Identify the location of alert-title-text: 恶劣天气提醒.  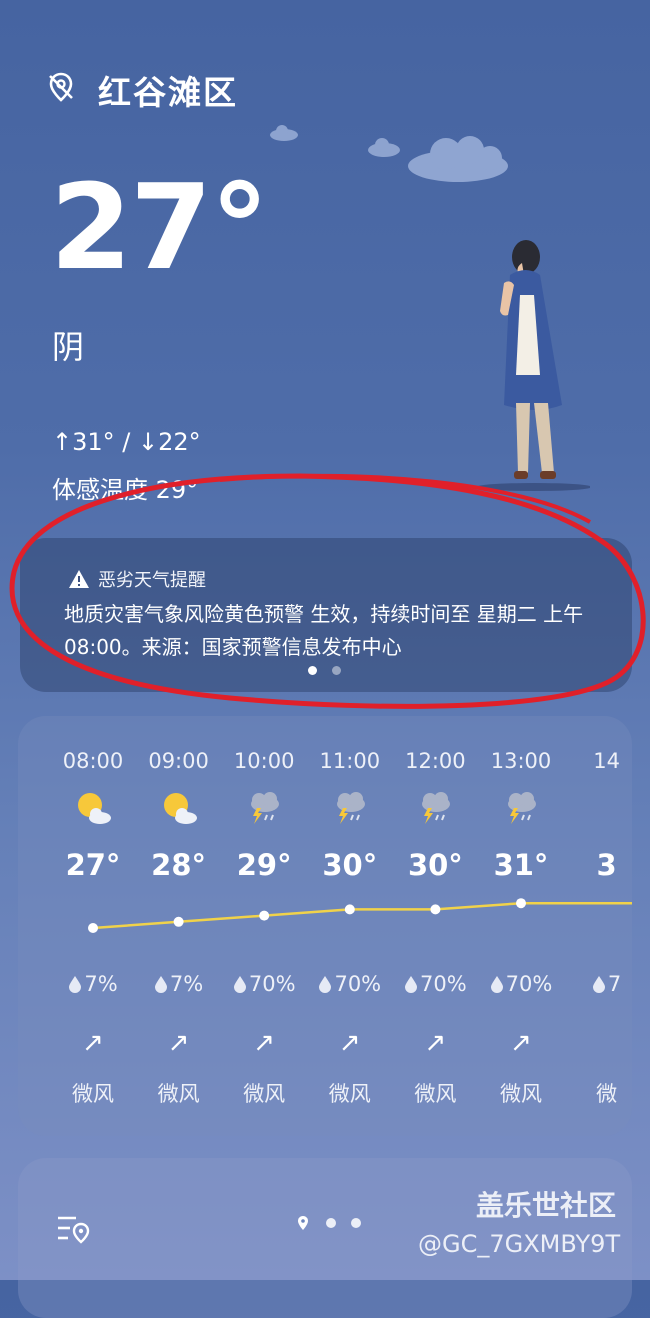
(152, 580).